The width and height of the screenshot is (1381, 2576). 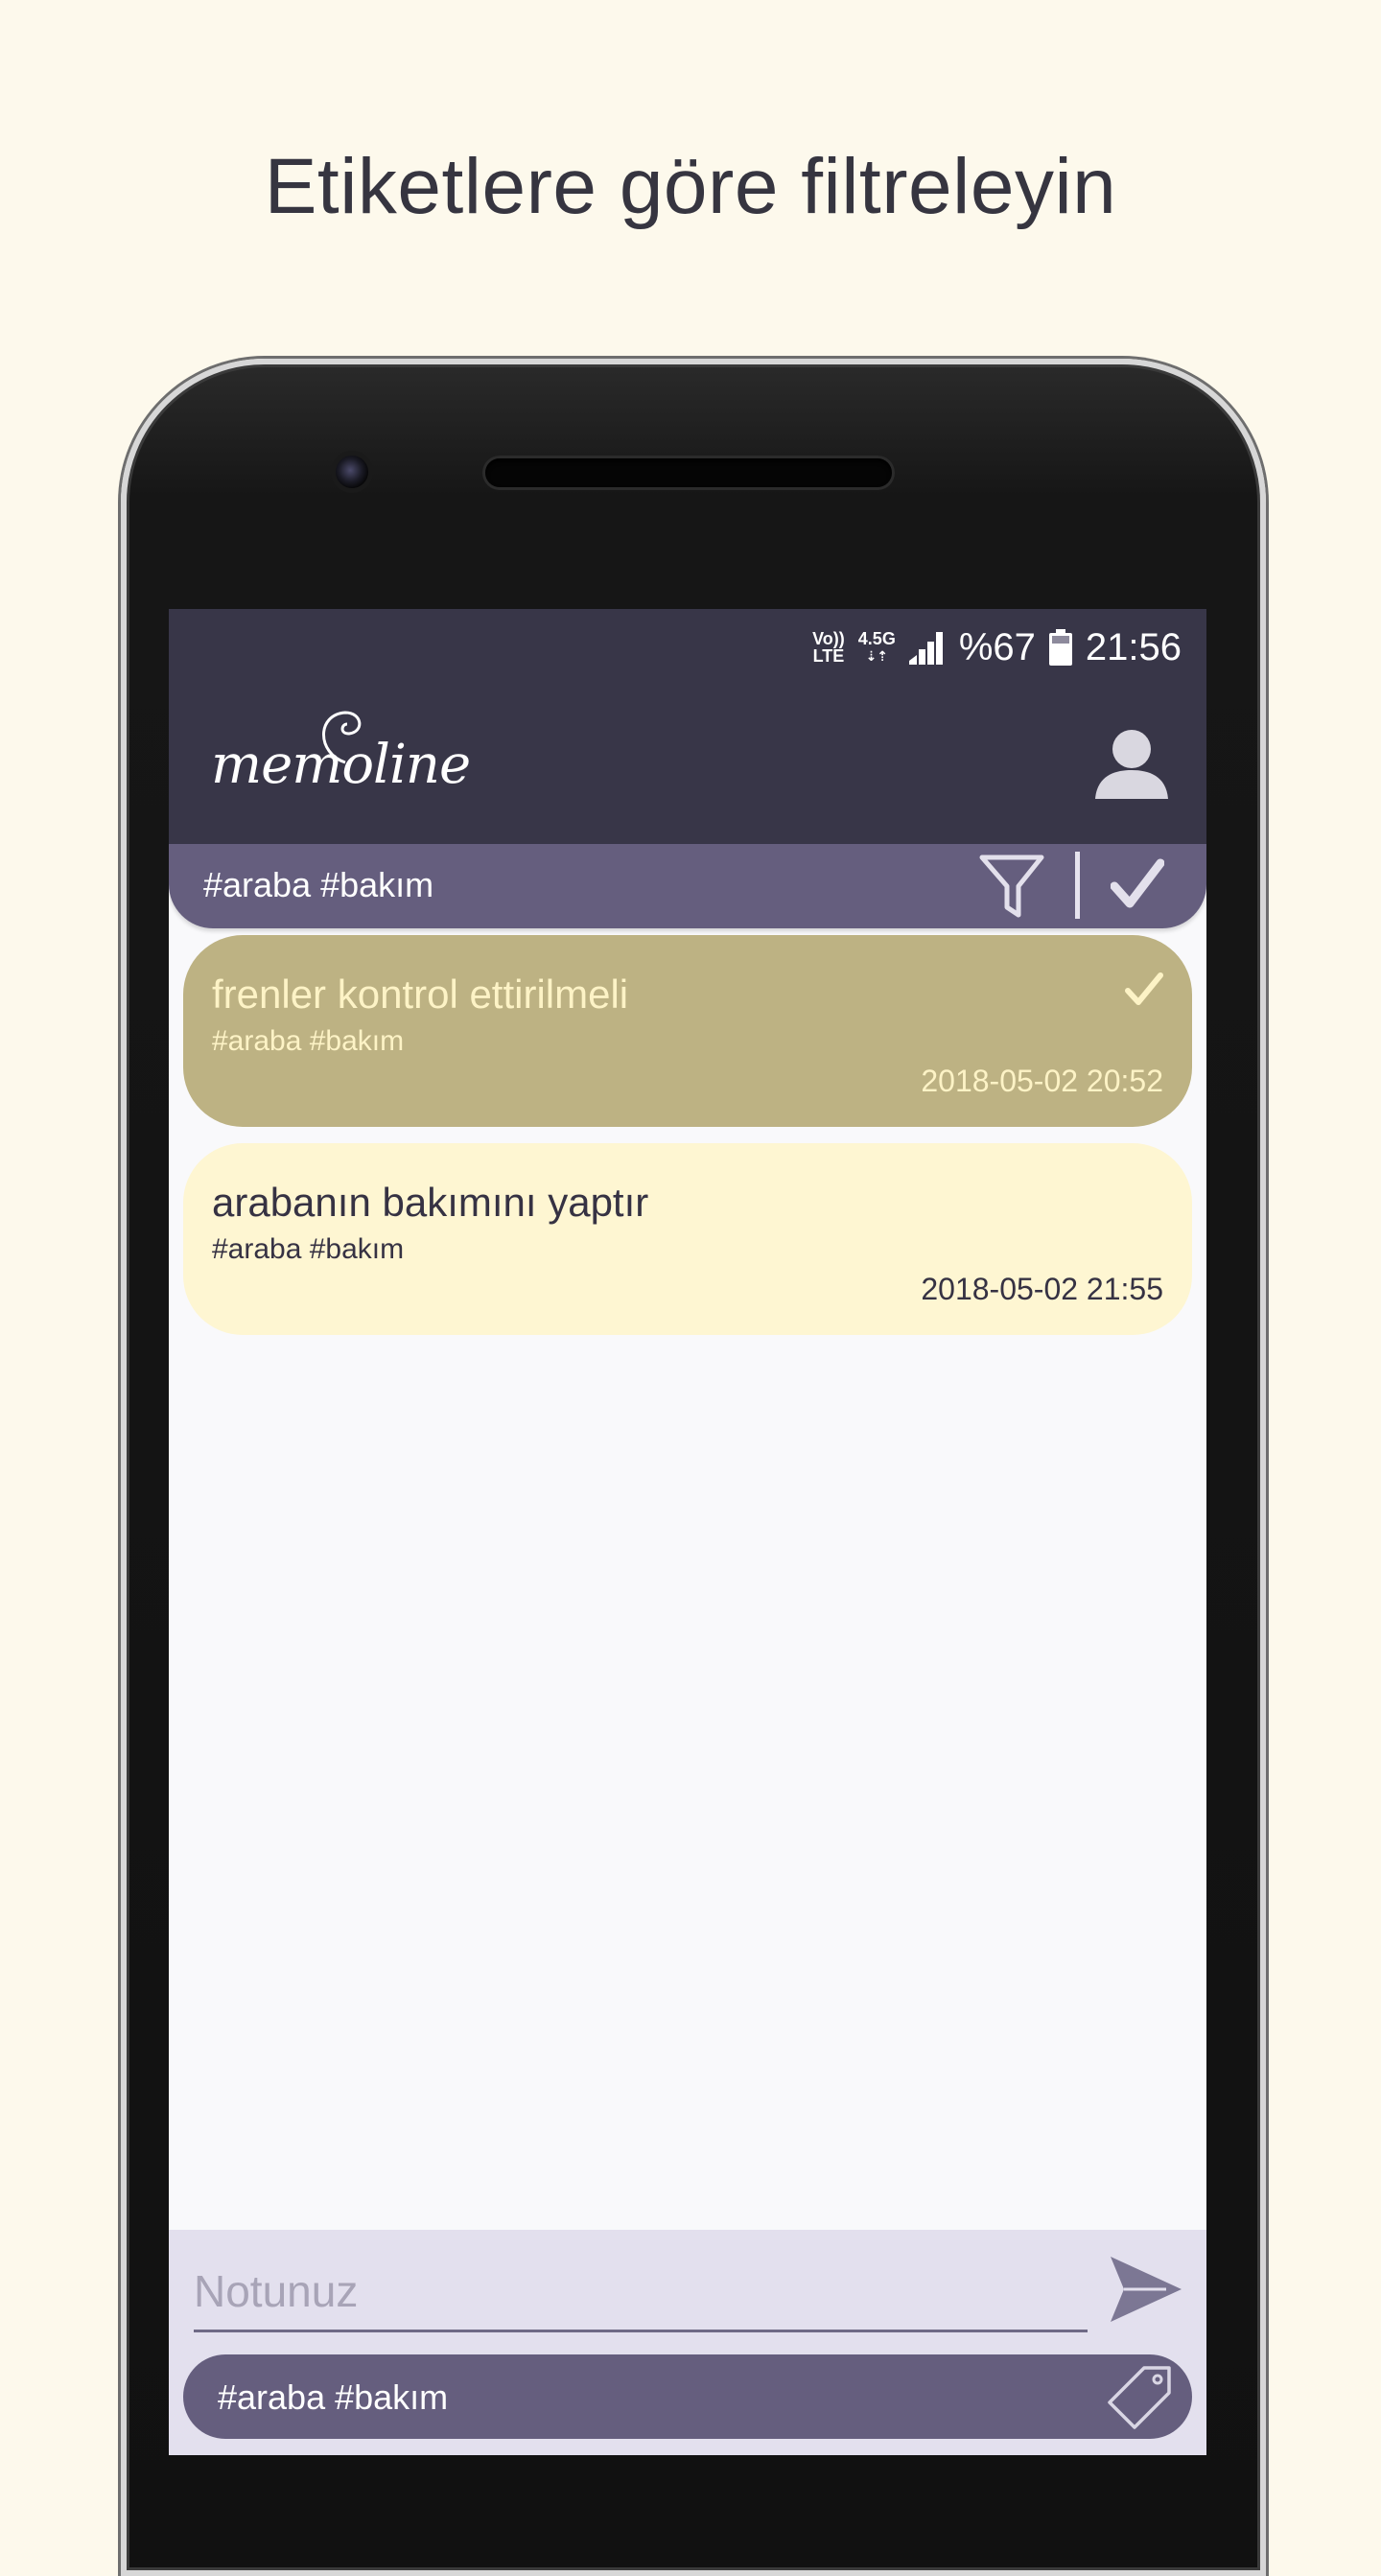 What do you see at coordinates (342, 737) in the screenshot?
I see `logo-swirl-icon` at bounding box center [342, 737].